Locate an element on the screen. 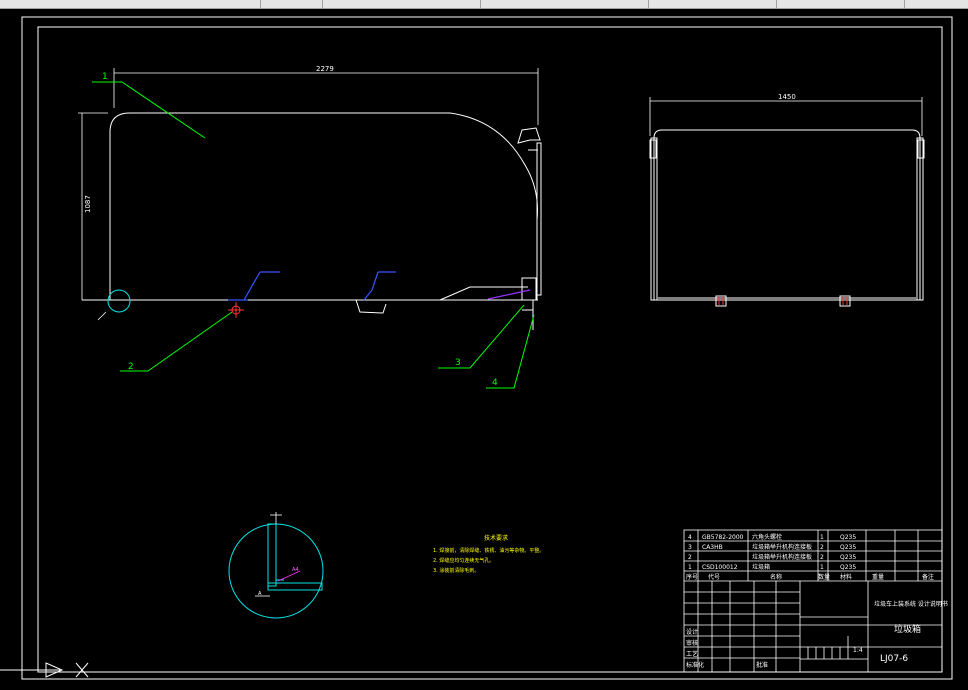  sign-label: 标准化 is located at coordinates (695, 665).